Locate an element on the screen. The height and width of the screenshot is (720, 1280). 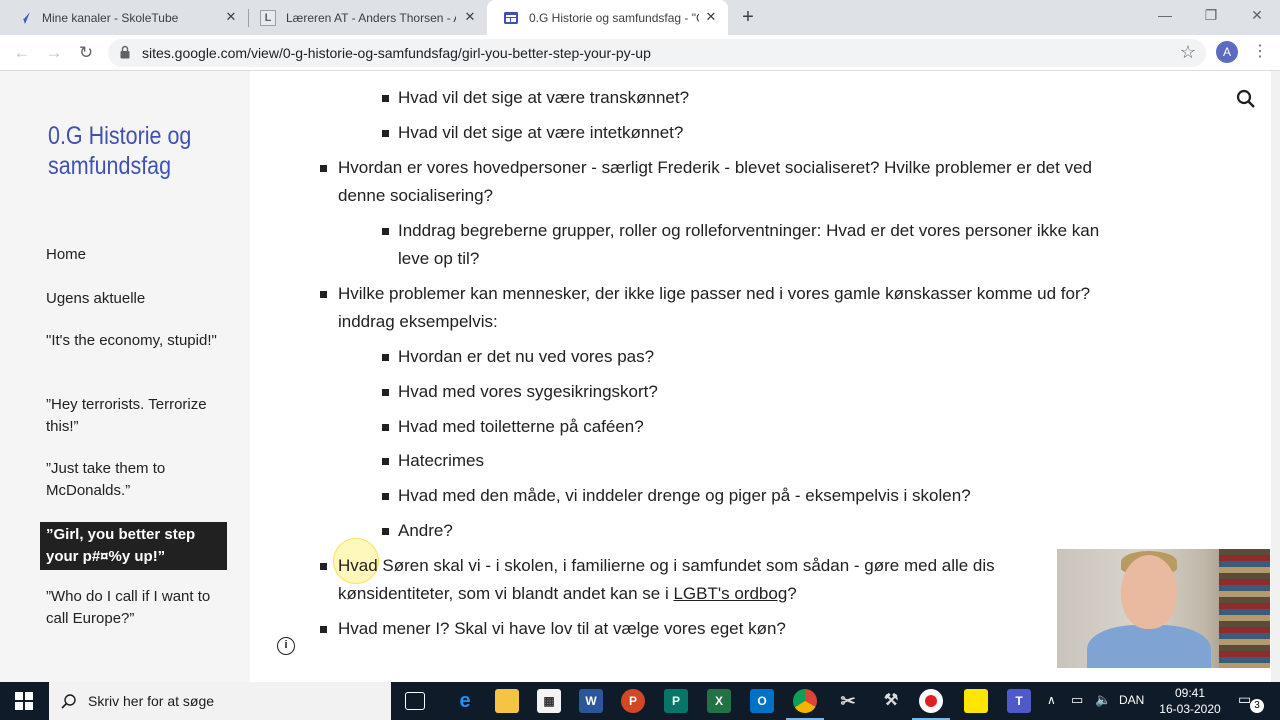
list-item: Hvad vil det sige at være intetkønnet? is located at coordinates (541, 132).